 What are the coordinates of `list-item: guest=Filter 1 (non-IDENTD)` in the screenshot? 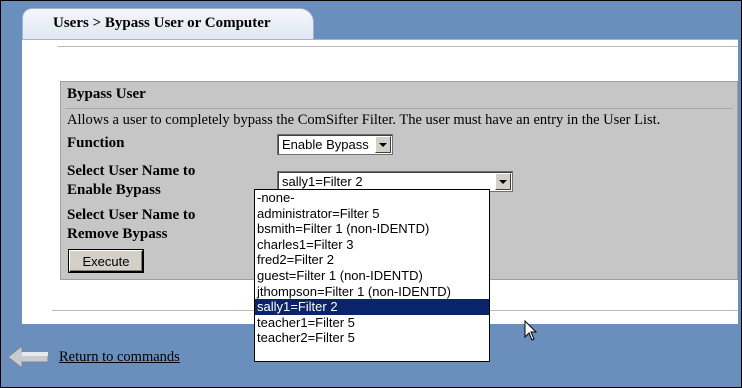 It's located at (372, 276).